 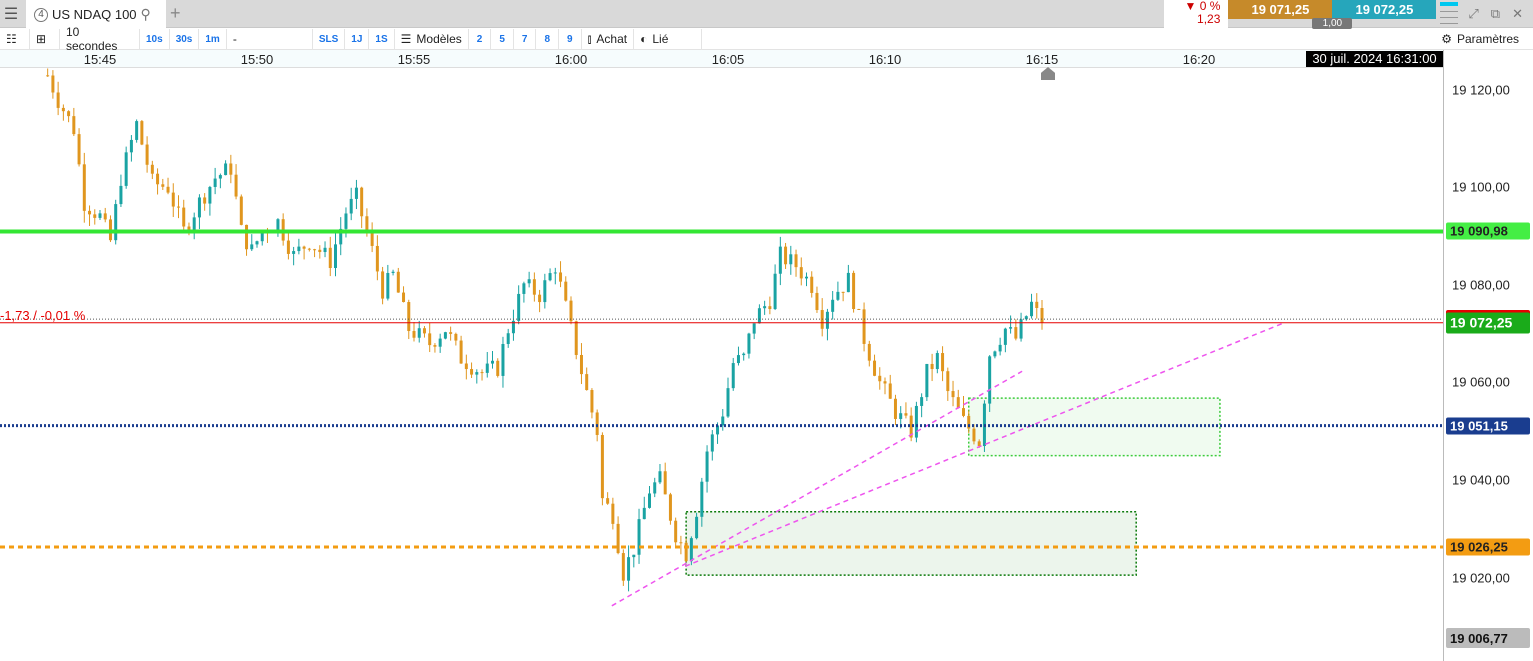 What do you see at coordinates (146, 14) in the screenshot?
I see `search-icon: ⚲` at bounding box center [146, 14].